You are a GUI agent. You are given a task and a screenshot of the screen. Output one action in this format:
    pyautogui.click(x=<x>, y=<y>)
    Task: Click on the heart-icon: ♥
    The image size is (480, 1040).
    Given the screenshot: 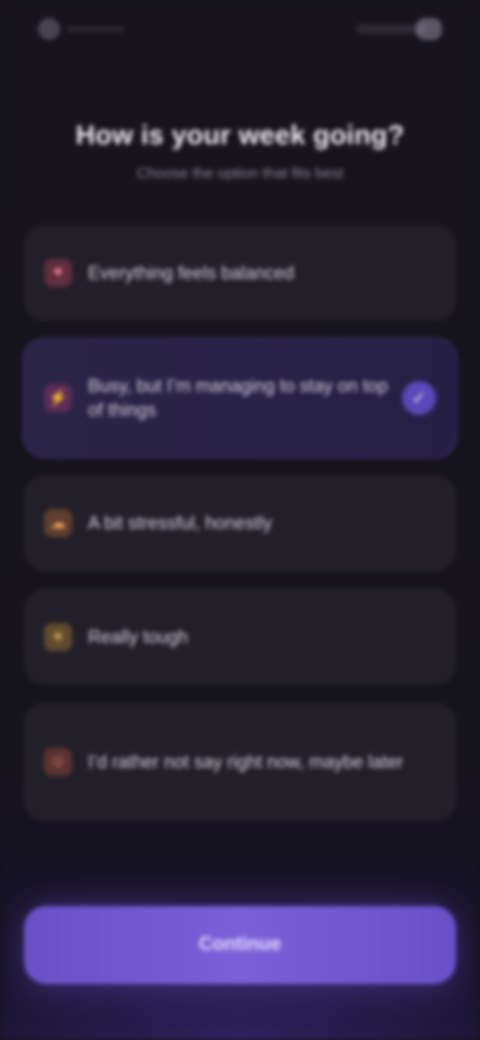 What is the action you would take?
    pyautogui.click(x=58, y=273)
    